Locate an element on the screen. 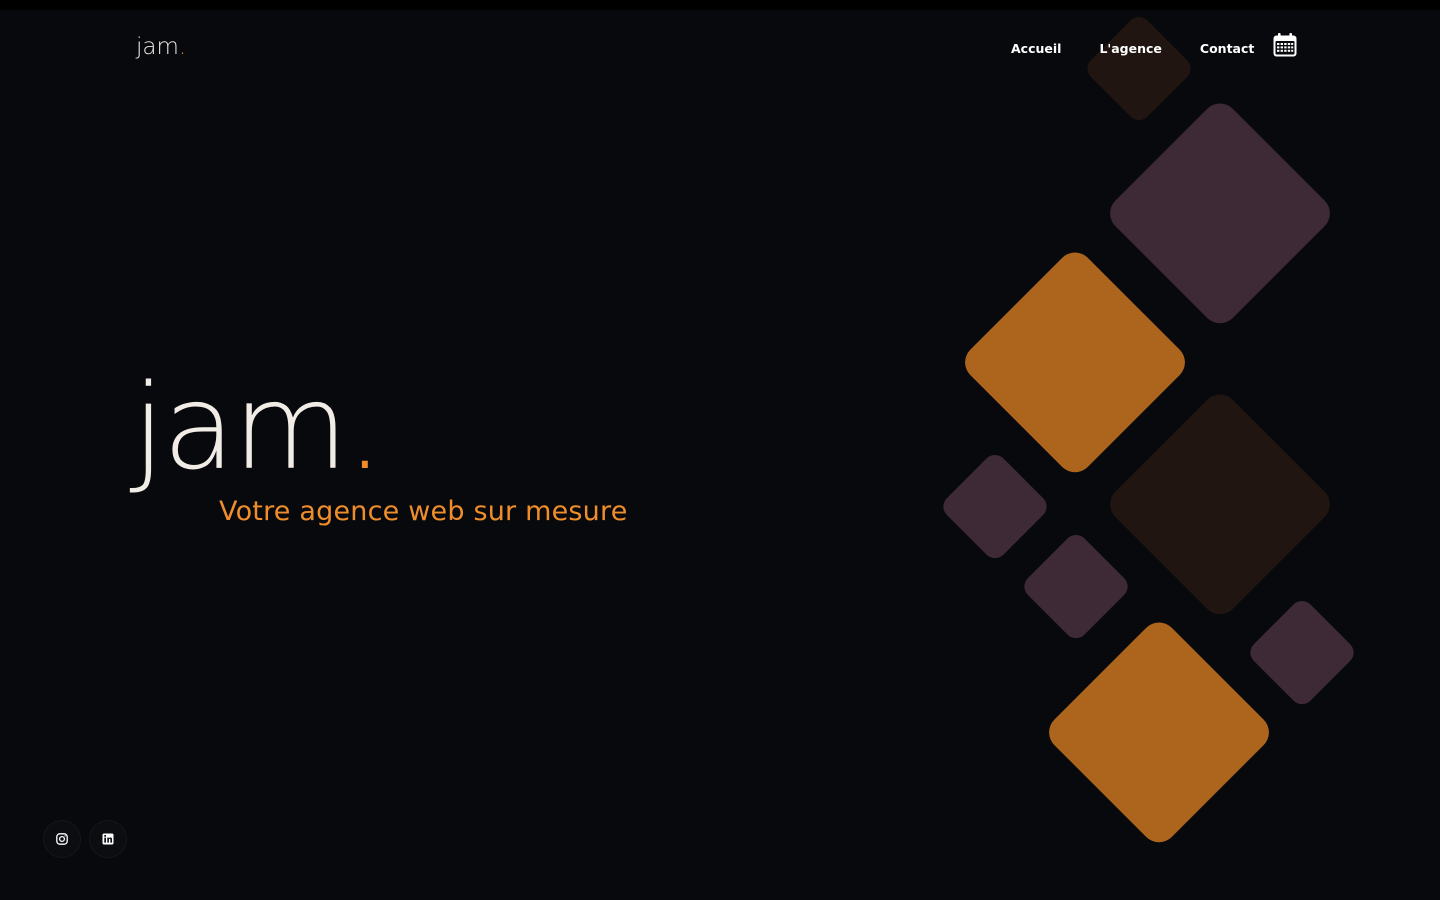  header-logo: jam. is located at coordinates (161, 47).